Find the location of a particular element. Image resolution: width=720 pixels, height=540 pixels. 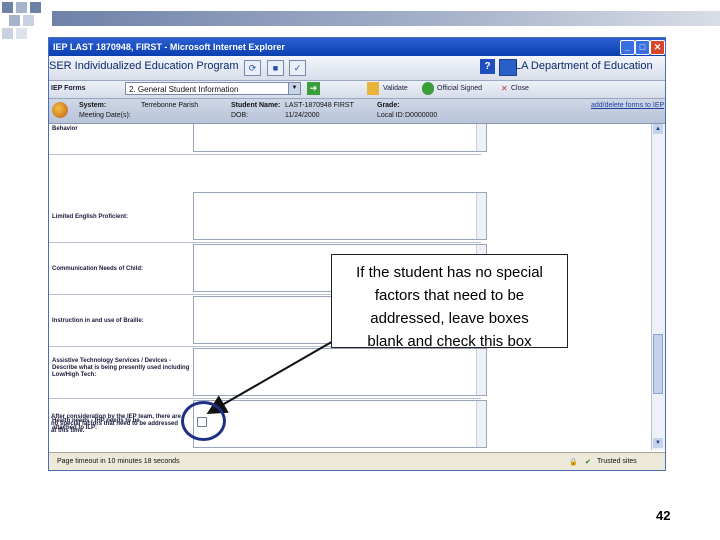

dob-label: DOB: is located at coordinates (240, 115).